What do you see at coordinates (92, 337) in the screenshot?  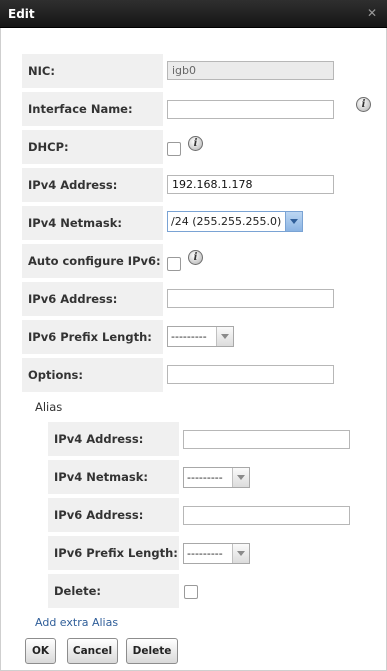 I see `ipv6-prefix-label: IPv6 Prefix Length:` at bounding box center [92, 337].